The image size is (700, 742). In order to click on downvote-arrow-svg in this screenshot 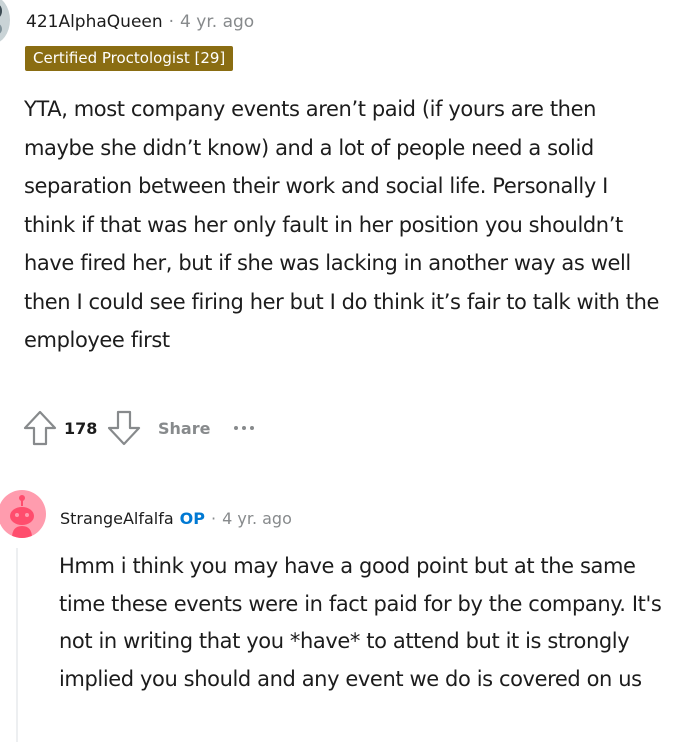, I will do `click(124, 428)`.